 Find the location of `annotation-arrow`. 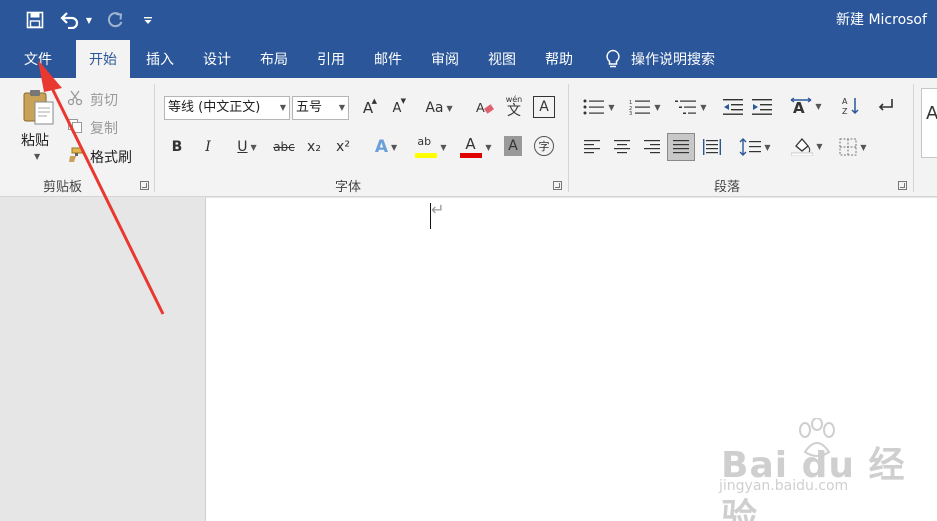

annotation-arrow is located at coordinates (101, 187).